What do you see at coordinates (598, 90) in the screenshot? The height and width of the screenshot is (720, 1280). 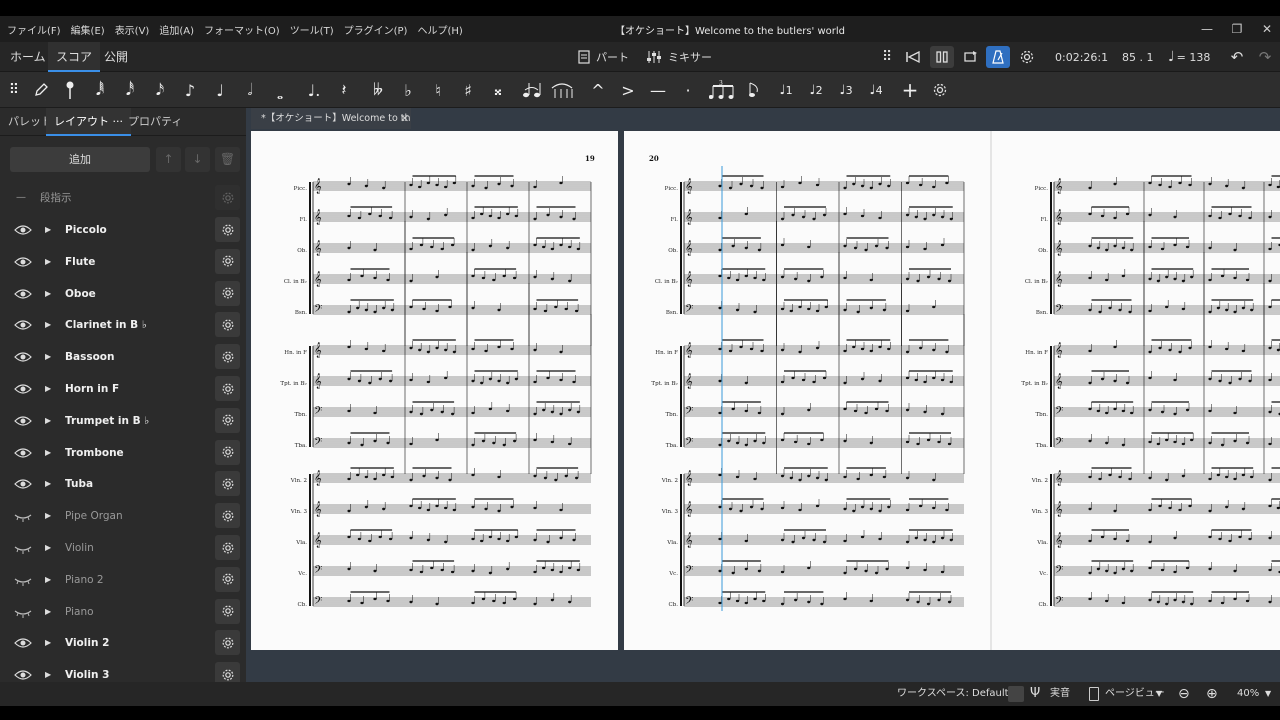 I see `marcato-icon: ^` at bounding box center [598, 90].